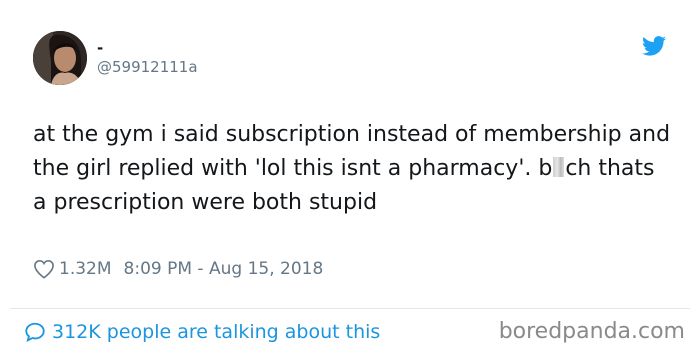 The width and height of the screenshot is (700, 357). Describe the element at coordinates (350, 308) in the screenshot. I see `divider` at that location.